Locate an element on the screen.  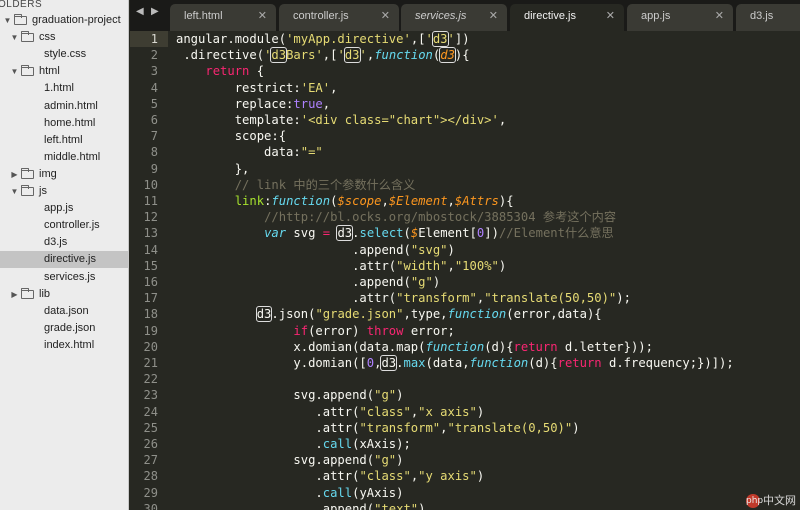
sidebar-folder: ▶ img is located at coordinates (64, 174).